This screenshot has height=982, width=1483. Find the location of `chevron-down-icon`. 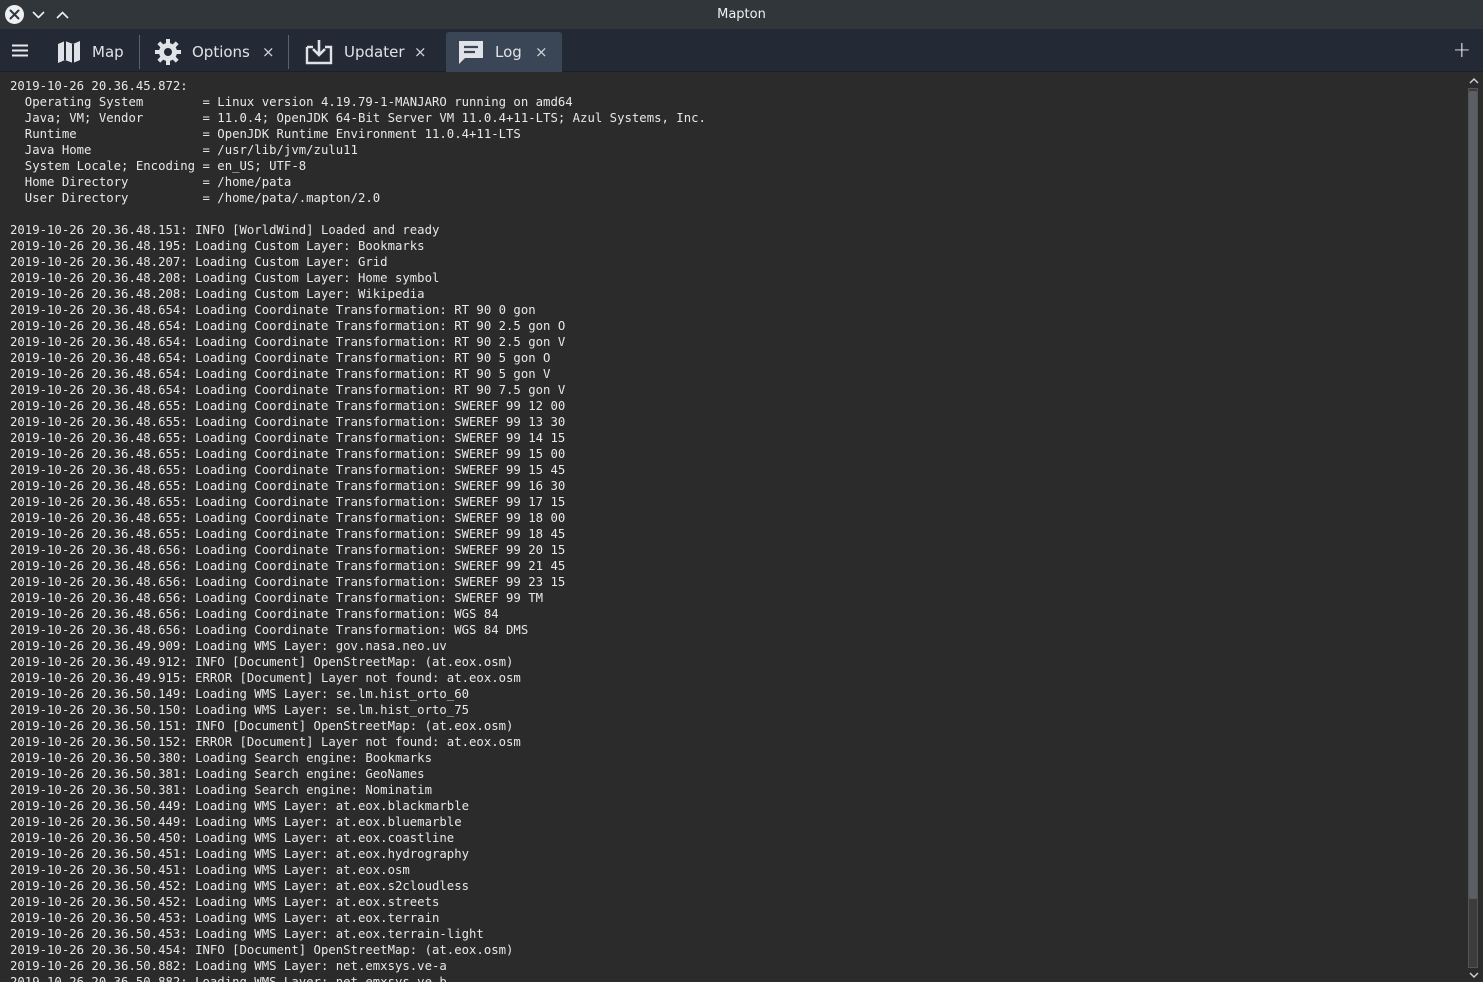

chevron-down-icon is located at coordinates (1473, 975).